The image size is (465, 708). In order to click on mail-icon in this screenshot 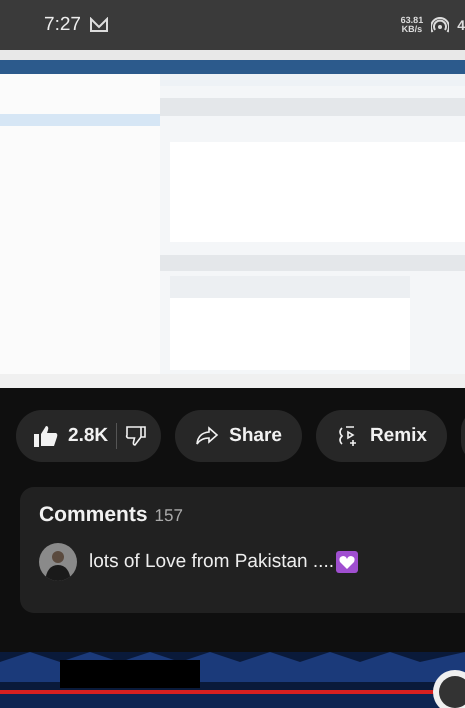, I will do `click(98, 25)`.